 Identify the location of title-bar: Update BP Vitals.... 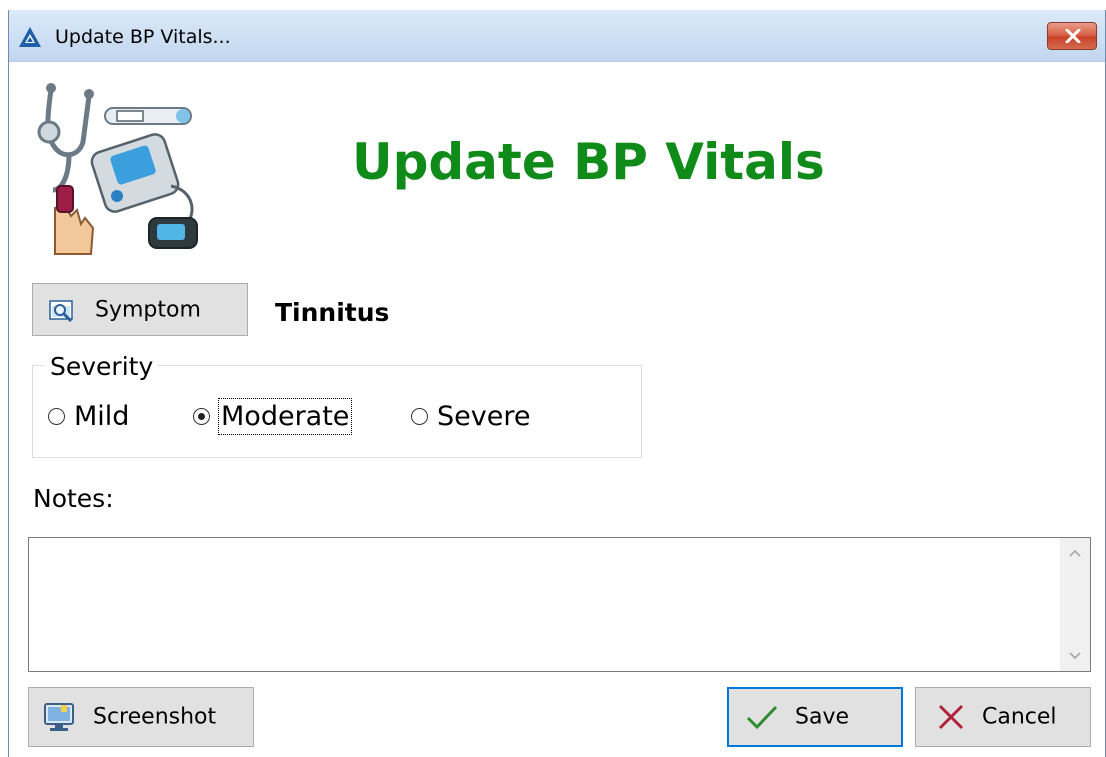
(557, 36).